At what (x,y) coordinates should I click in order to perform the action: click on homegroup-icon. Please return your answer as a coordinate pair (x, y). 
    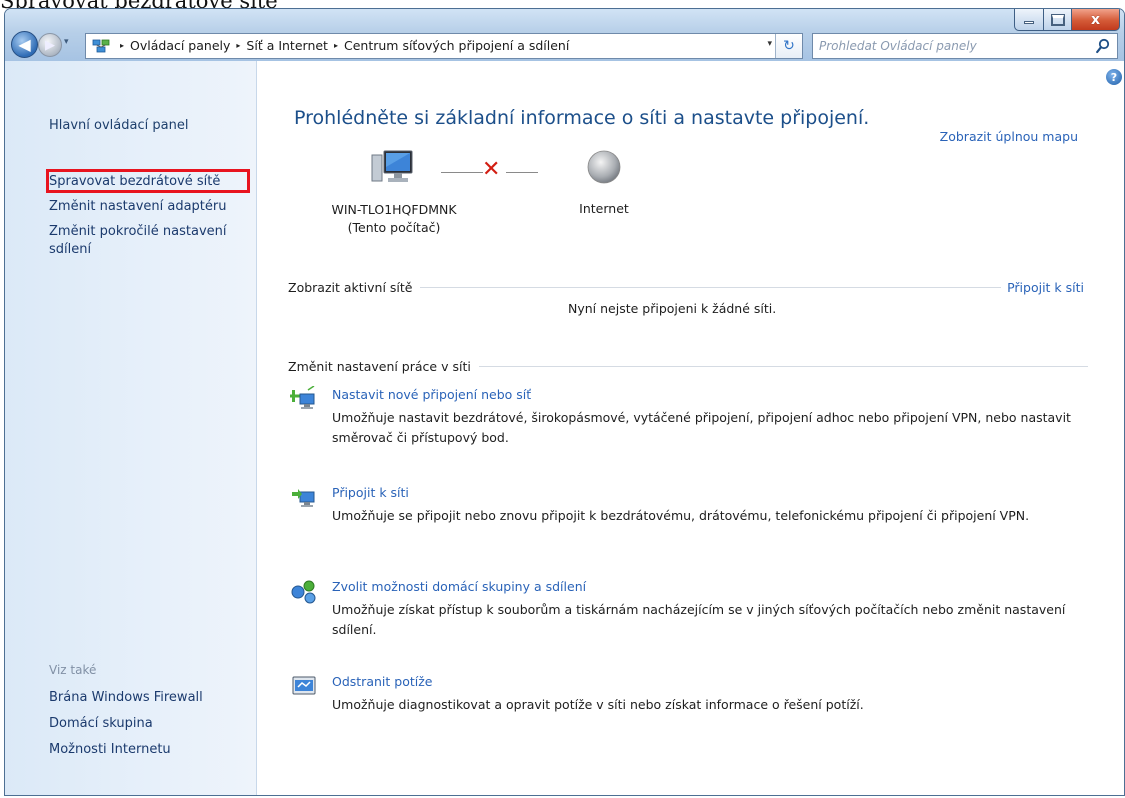
    Looking at the image, I should click on (303, 592).